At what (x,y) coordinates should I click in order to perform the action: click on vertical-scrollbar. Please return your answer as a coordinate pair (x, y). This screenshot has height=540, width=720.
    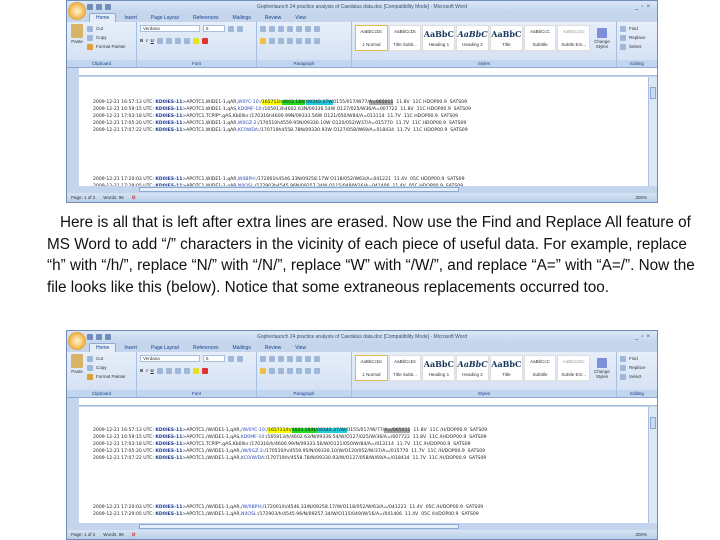
    Looking at the image, I should click on (652, 465).